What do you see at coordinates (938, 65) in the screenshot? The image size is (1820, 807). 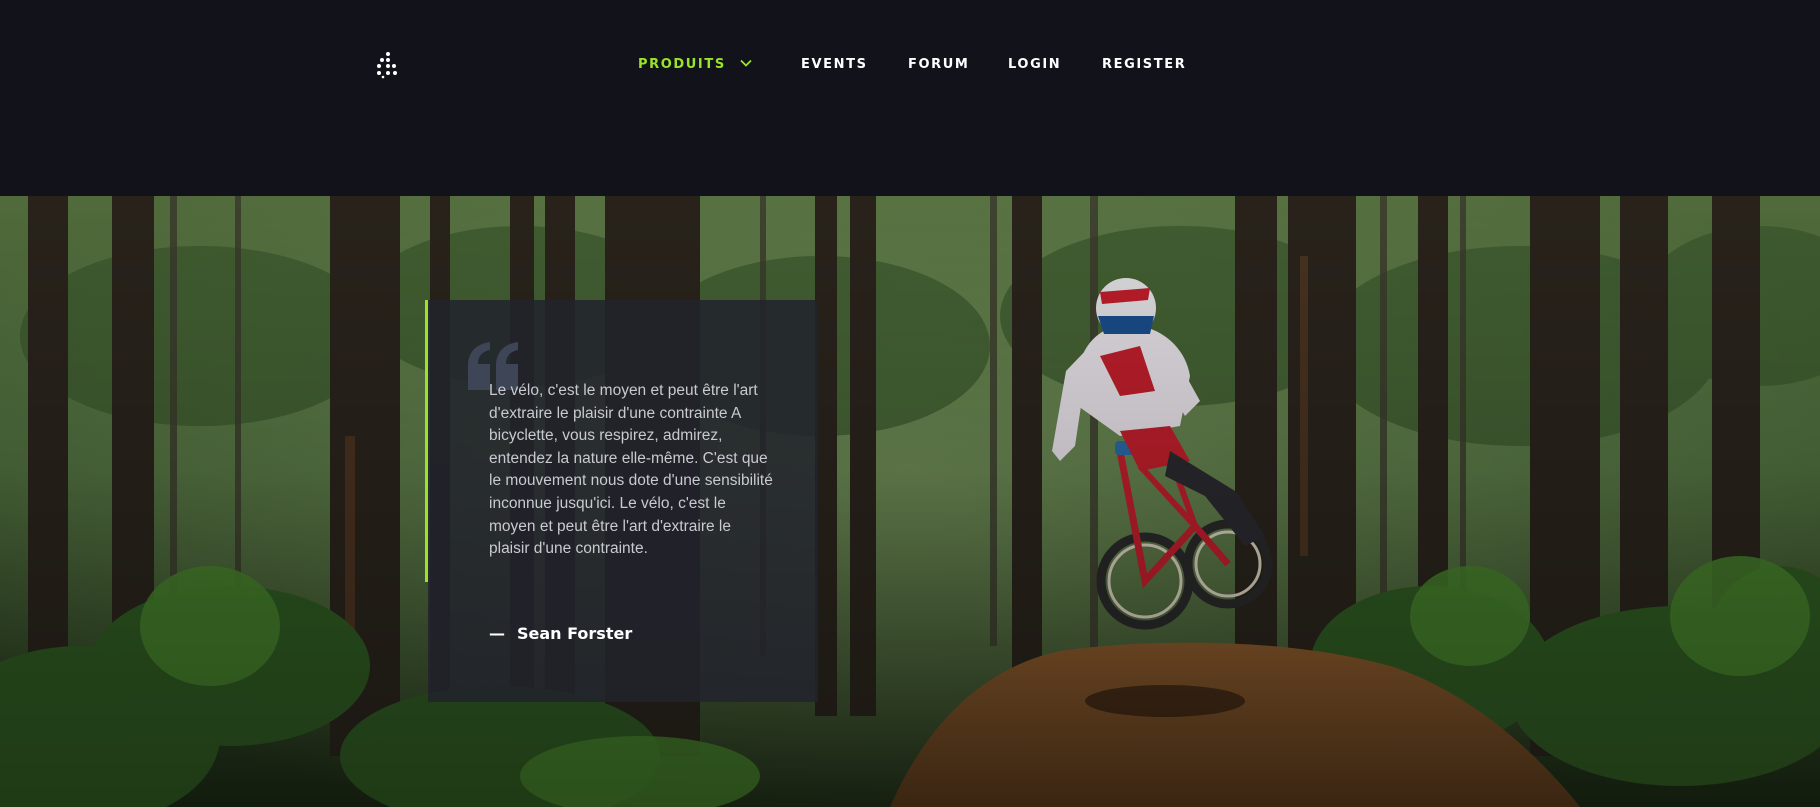 I see `nav-item-forum: FORUM` at bounding box center [938, 65].